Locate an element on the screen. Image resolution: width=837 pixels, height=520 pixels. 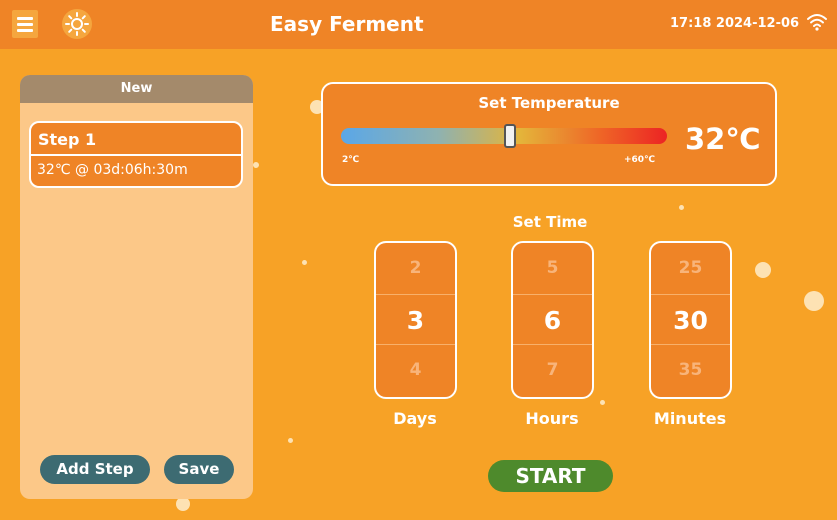
wifi-icon is located at coordinates (817, 22).